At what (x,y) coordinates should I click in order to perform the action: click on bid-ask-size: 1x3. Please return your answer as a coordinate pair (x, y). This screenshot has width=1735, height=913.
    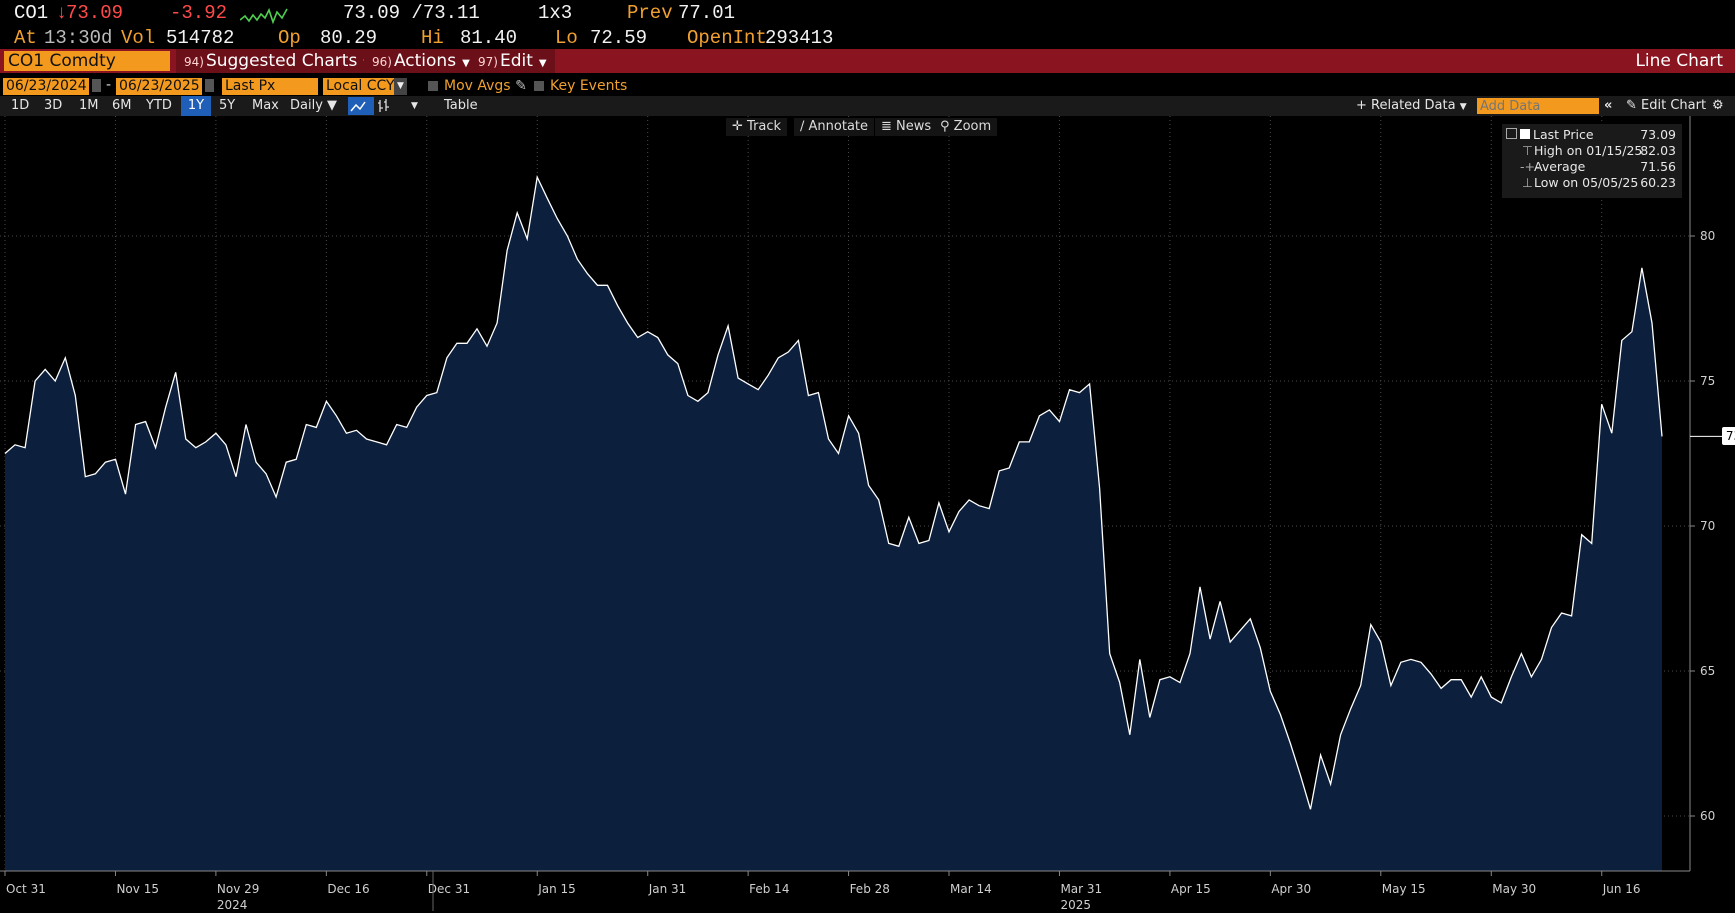
    Looking at the image, I should click on (555, 13).